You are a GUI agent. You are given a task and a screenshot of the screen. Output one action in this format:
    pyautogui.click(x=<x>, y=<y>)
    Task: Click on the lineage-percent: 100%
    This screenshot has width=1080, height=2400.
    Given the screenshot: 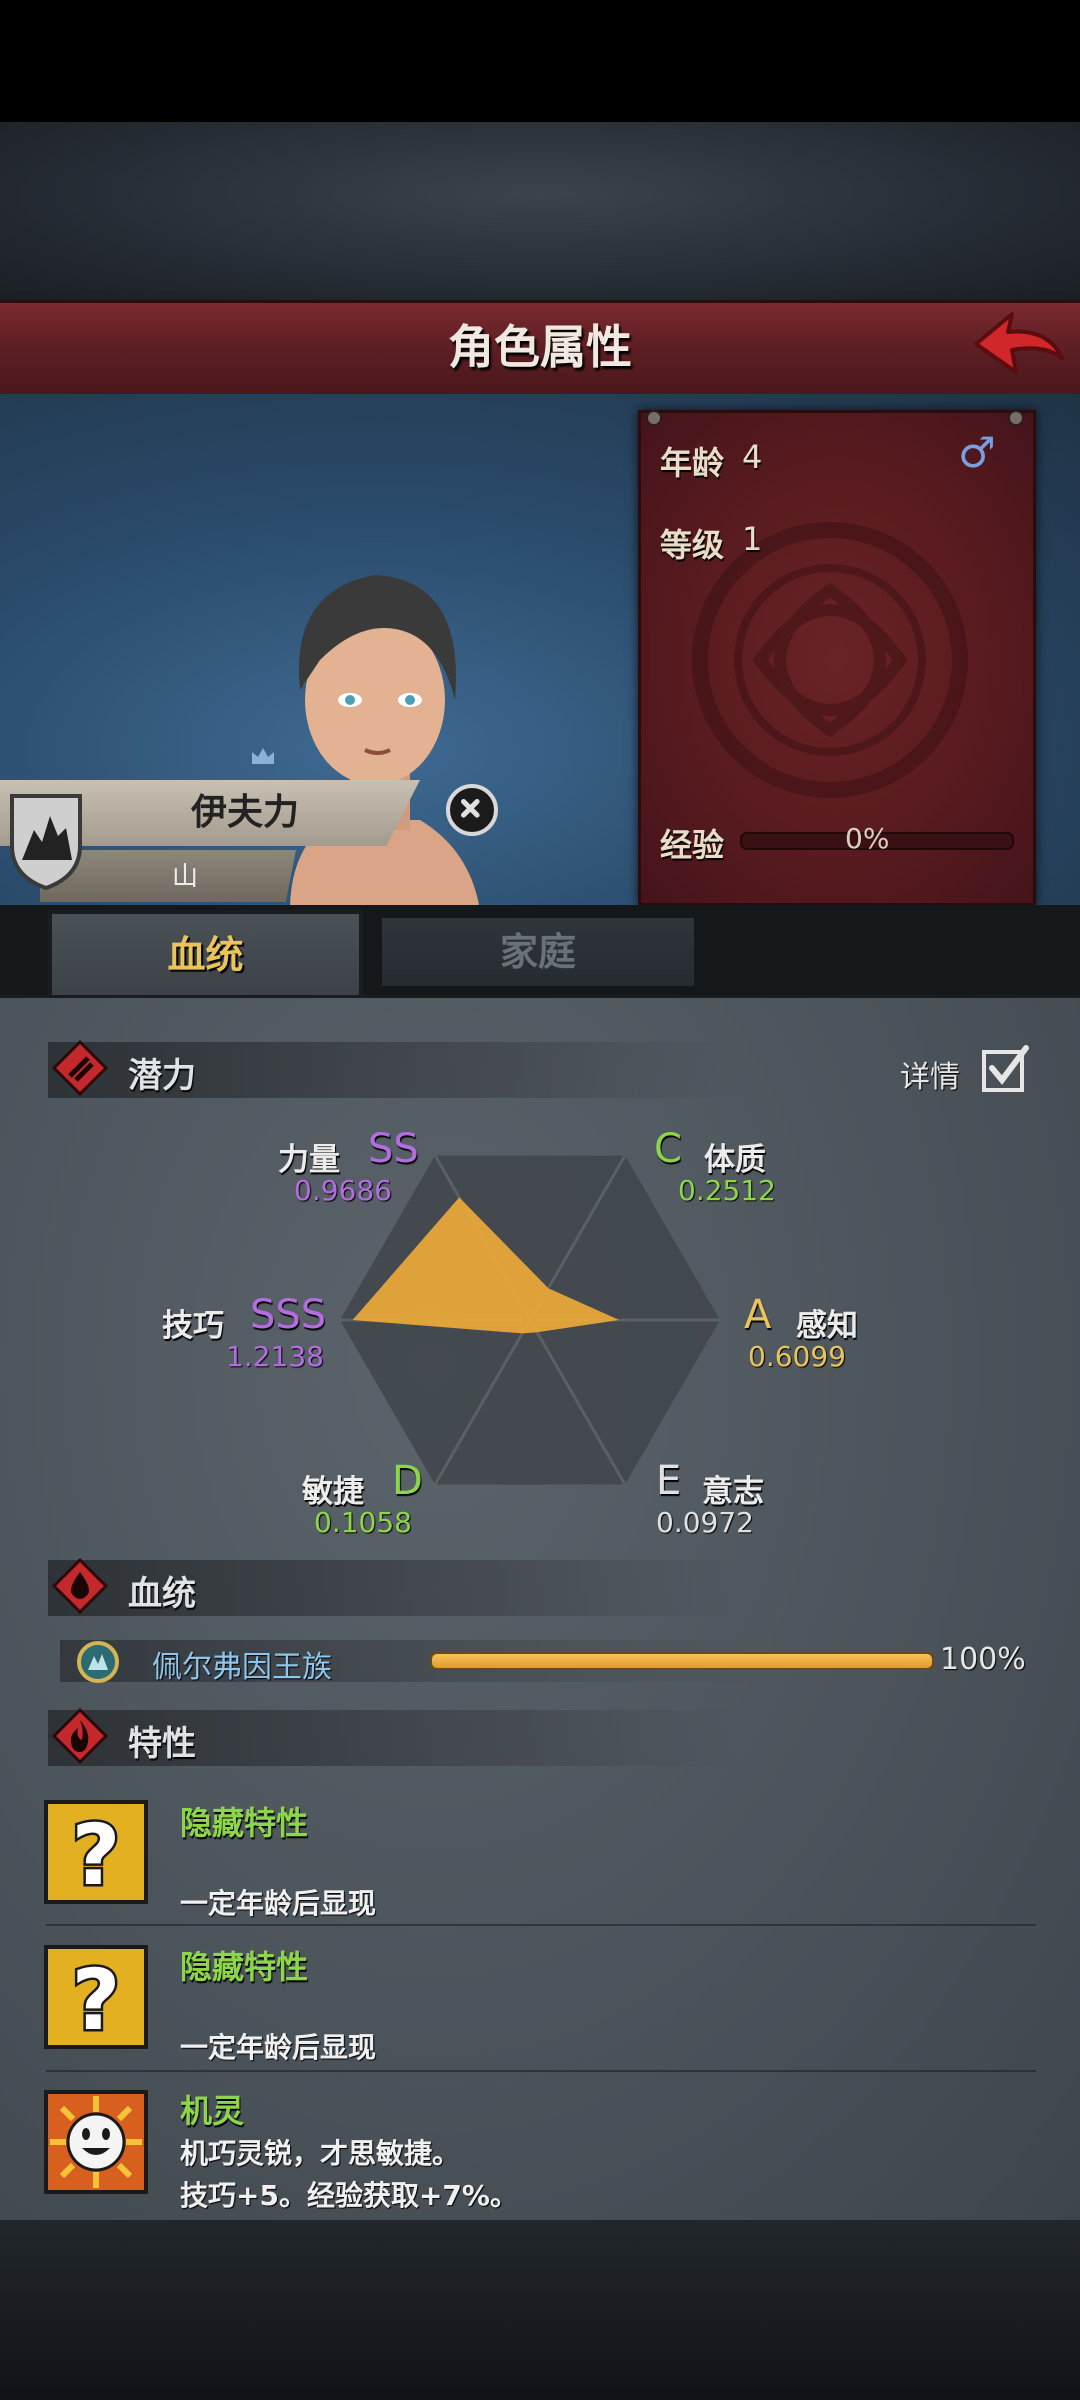 What is the action you would take?
    pyautogui.click(x=983, y=1659)
    